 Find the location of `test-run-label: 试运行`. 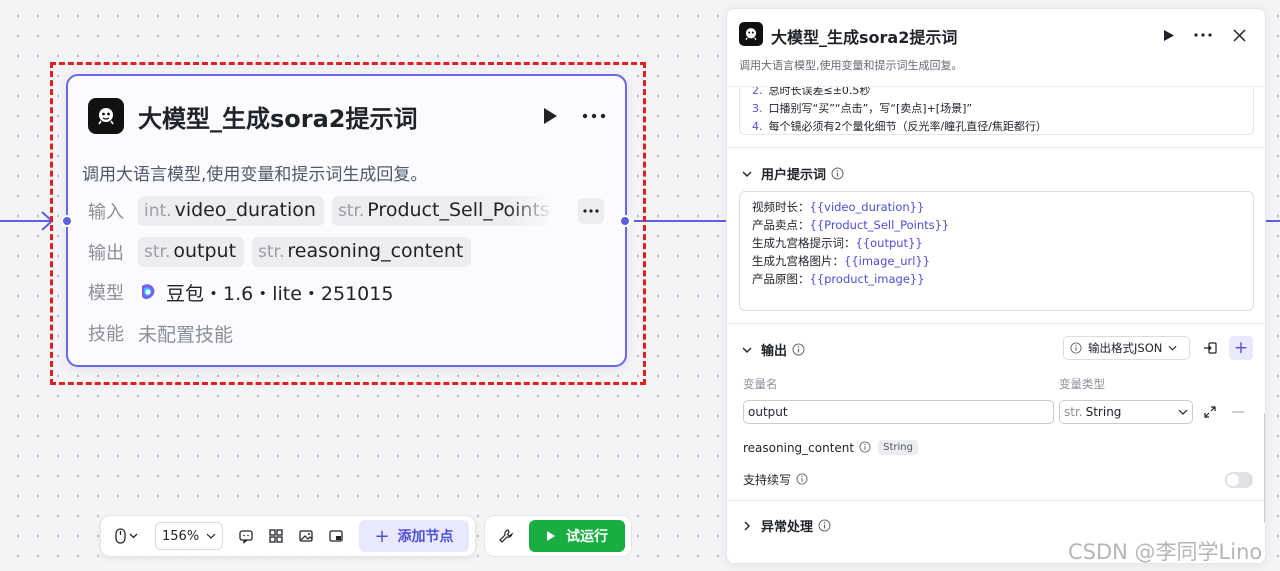

test-run-label: 试运行 is located at coordinates (587, 537).